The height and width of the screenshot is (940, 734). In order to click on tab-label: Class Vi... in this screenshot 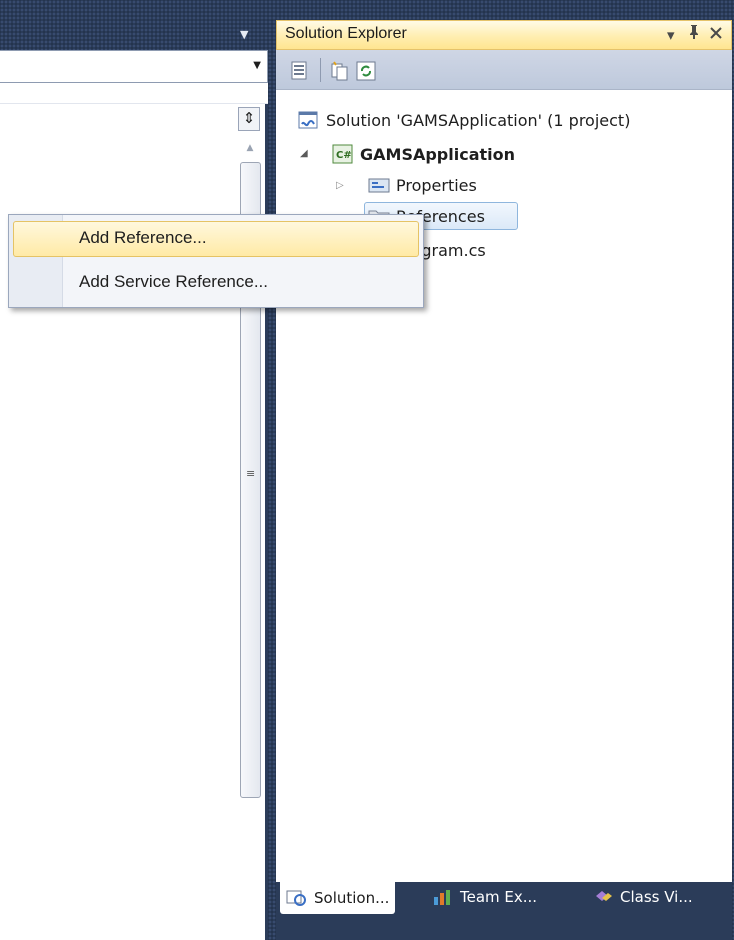, I will do `click(656, 897)`.